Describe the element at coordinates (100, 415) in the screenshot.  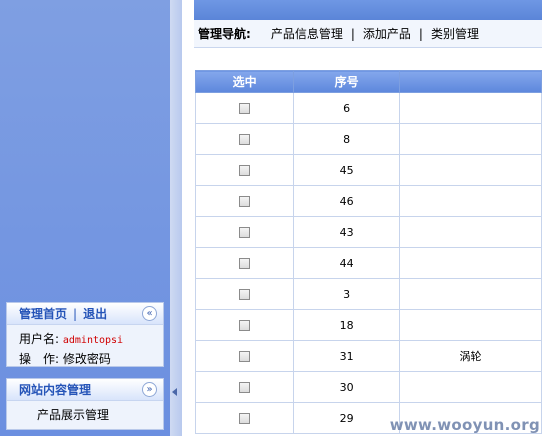
I see `sidebar-item-products: 产品展示管理` at that location.